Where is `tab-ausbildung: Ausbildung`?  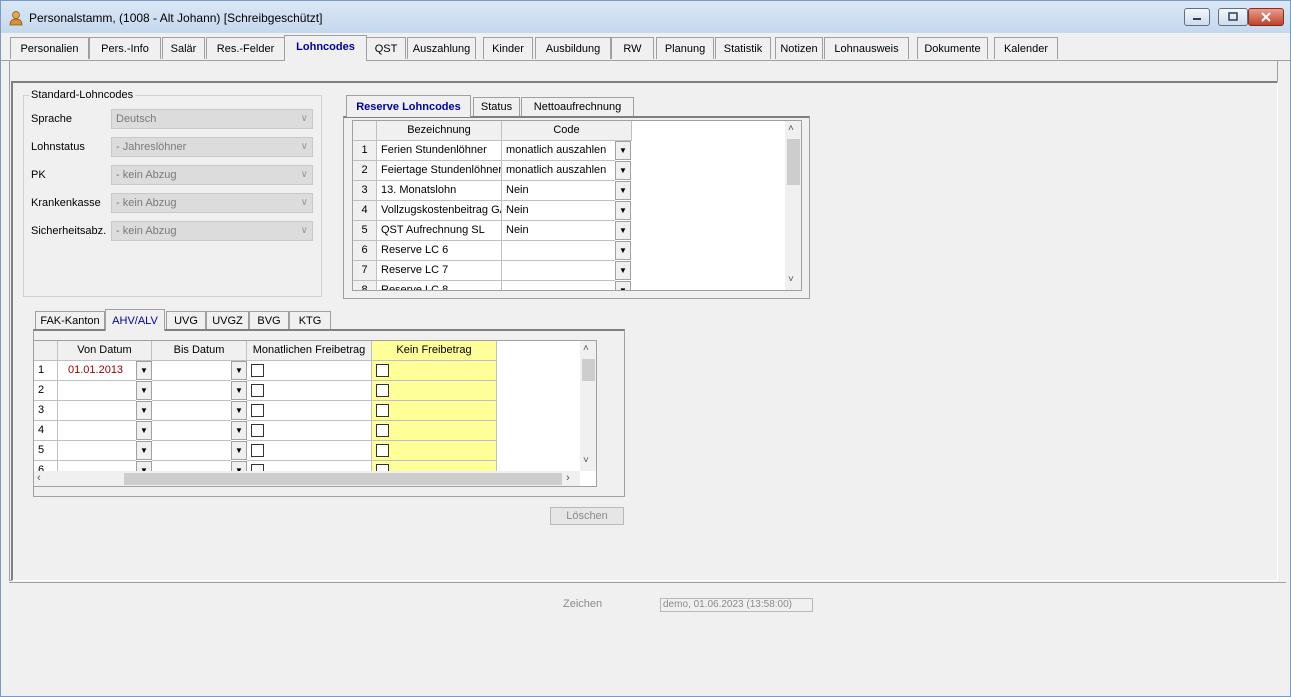 tab-ausbildung: Ausbildung is located at coordinates (573, 48).